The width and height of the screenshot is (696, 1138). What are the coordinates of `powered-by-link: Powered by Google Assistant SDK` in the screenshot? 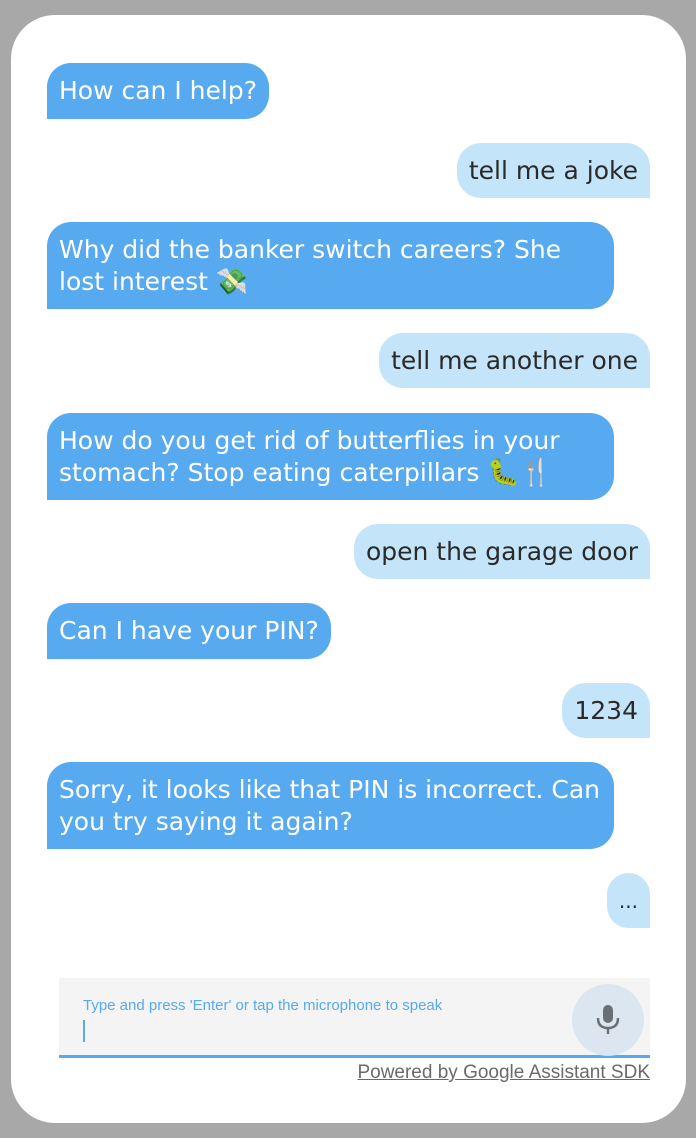 It's located at (503, 1073).